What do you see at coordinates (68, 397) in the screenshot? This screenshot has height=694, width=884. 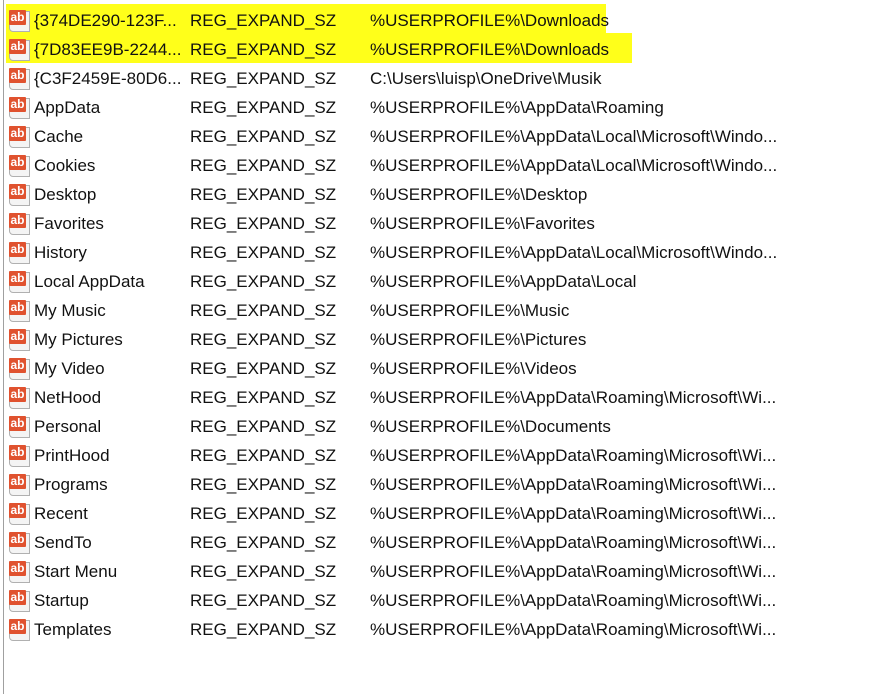 I see `value-name: NetHood` at bounding box center [68, 397].